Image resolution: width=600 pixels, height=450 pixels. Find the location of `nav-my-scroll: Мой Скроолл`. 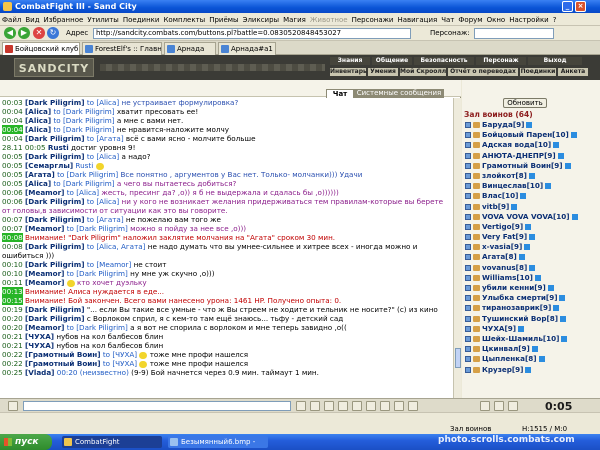

nav-my-scroll: Мой Скроолл is located at coordinates (423, 72).